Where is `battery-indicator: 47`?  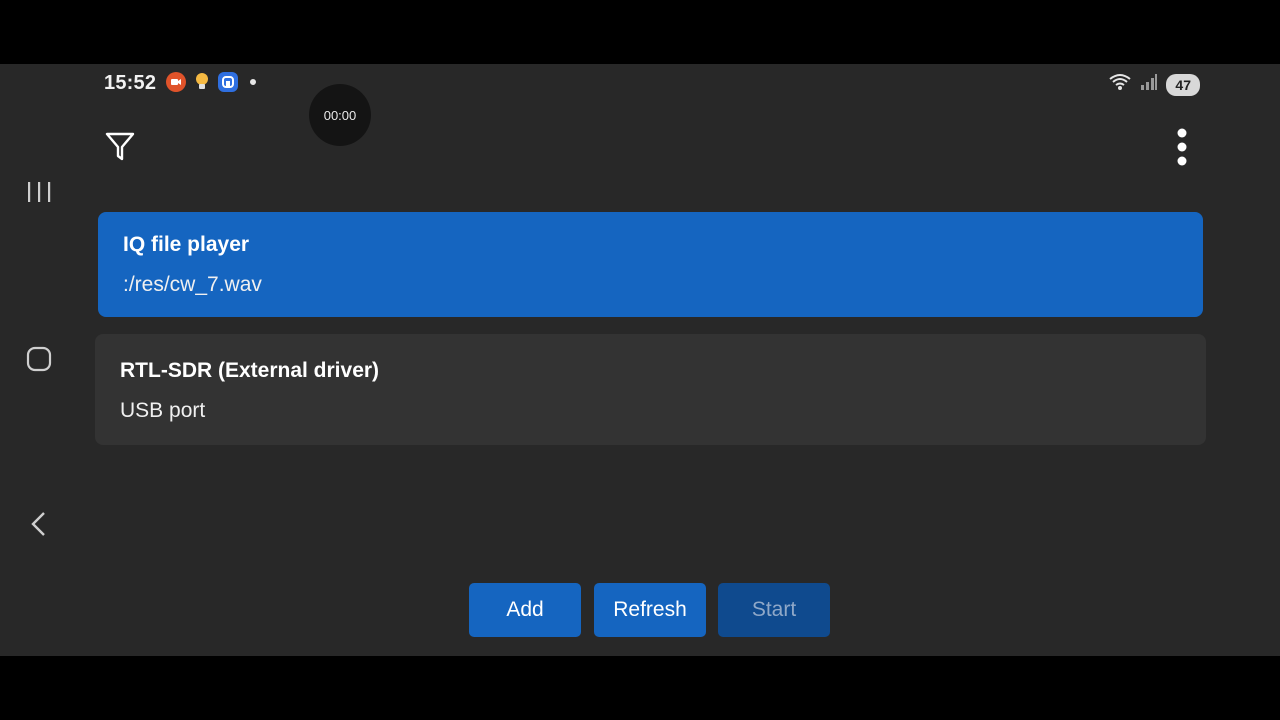
battery-indicator: 47 is located at coordinates (1183, 84).